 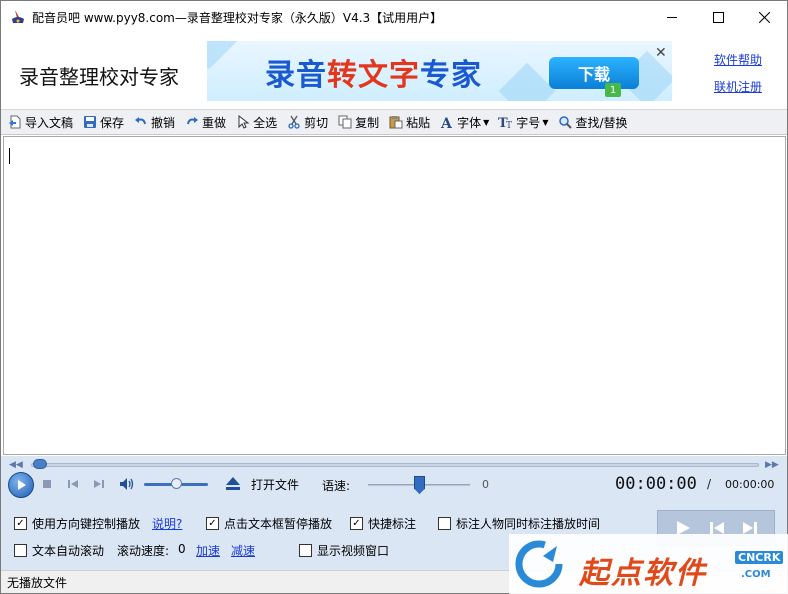 I want to click on maximize-button, so click(x=718, y=17).